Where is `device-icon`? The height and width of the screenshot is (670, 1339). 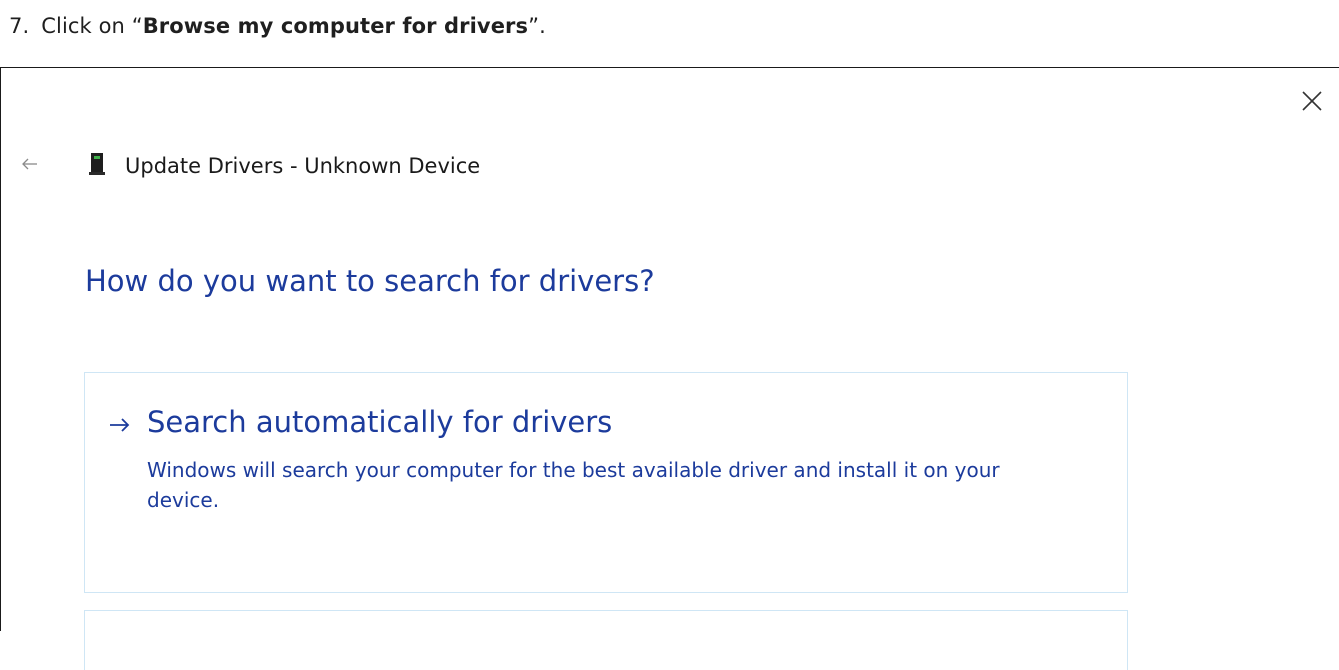
device-icon is located at coordinates (97, 164).